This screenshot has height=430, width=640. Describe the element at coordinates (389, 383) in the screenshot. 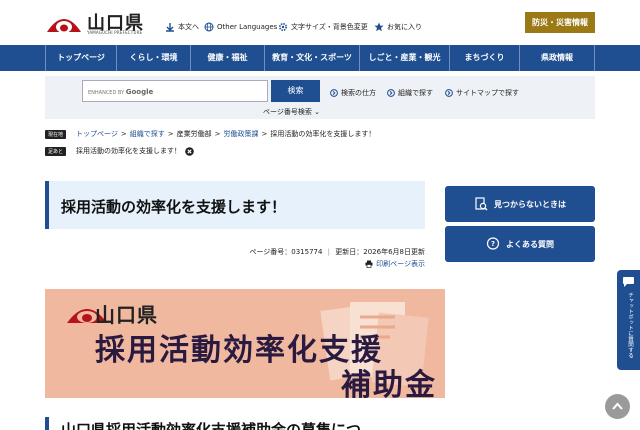

I see `banner-subheadline: 補助金` at that location.